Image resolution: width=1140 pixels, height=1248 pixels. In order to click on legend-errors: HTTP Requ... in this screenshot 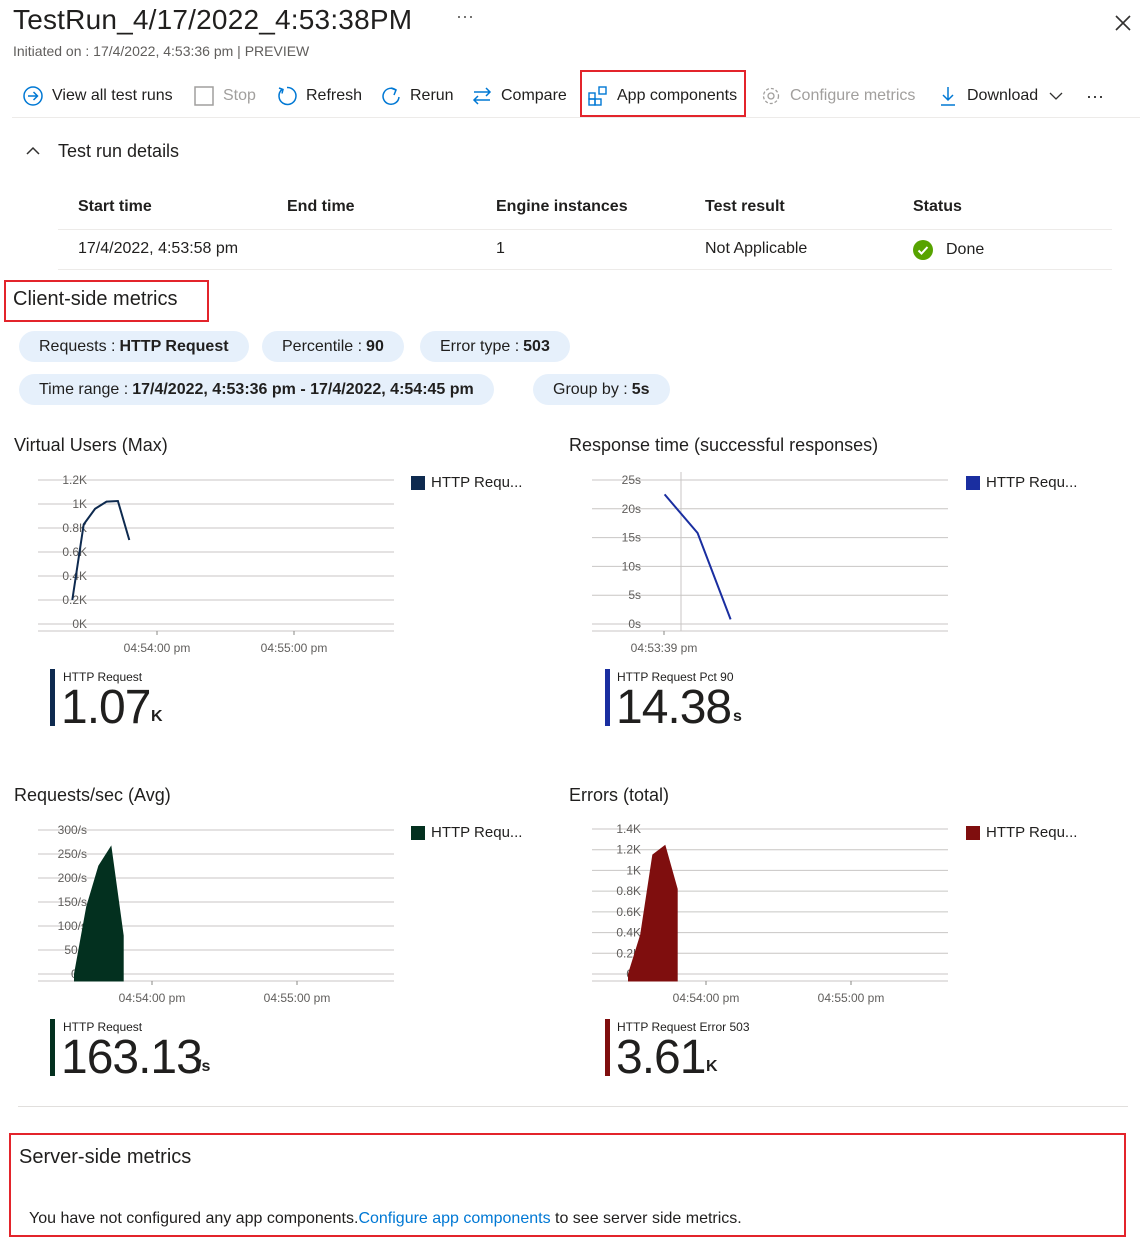, I will do `click(1021, 832)`.